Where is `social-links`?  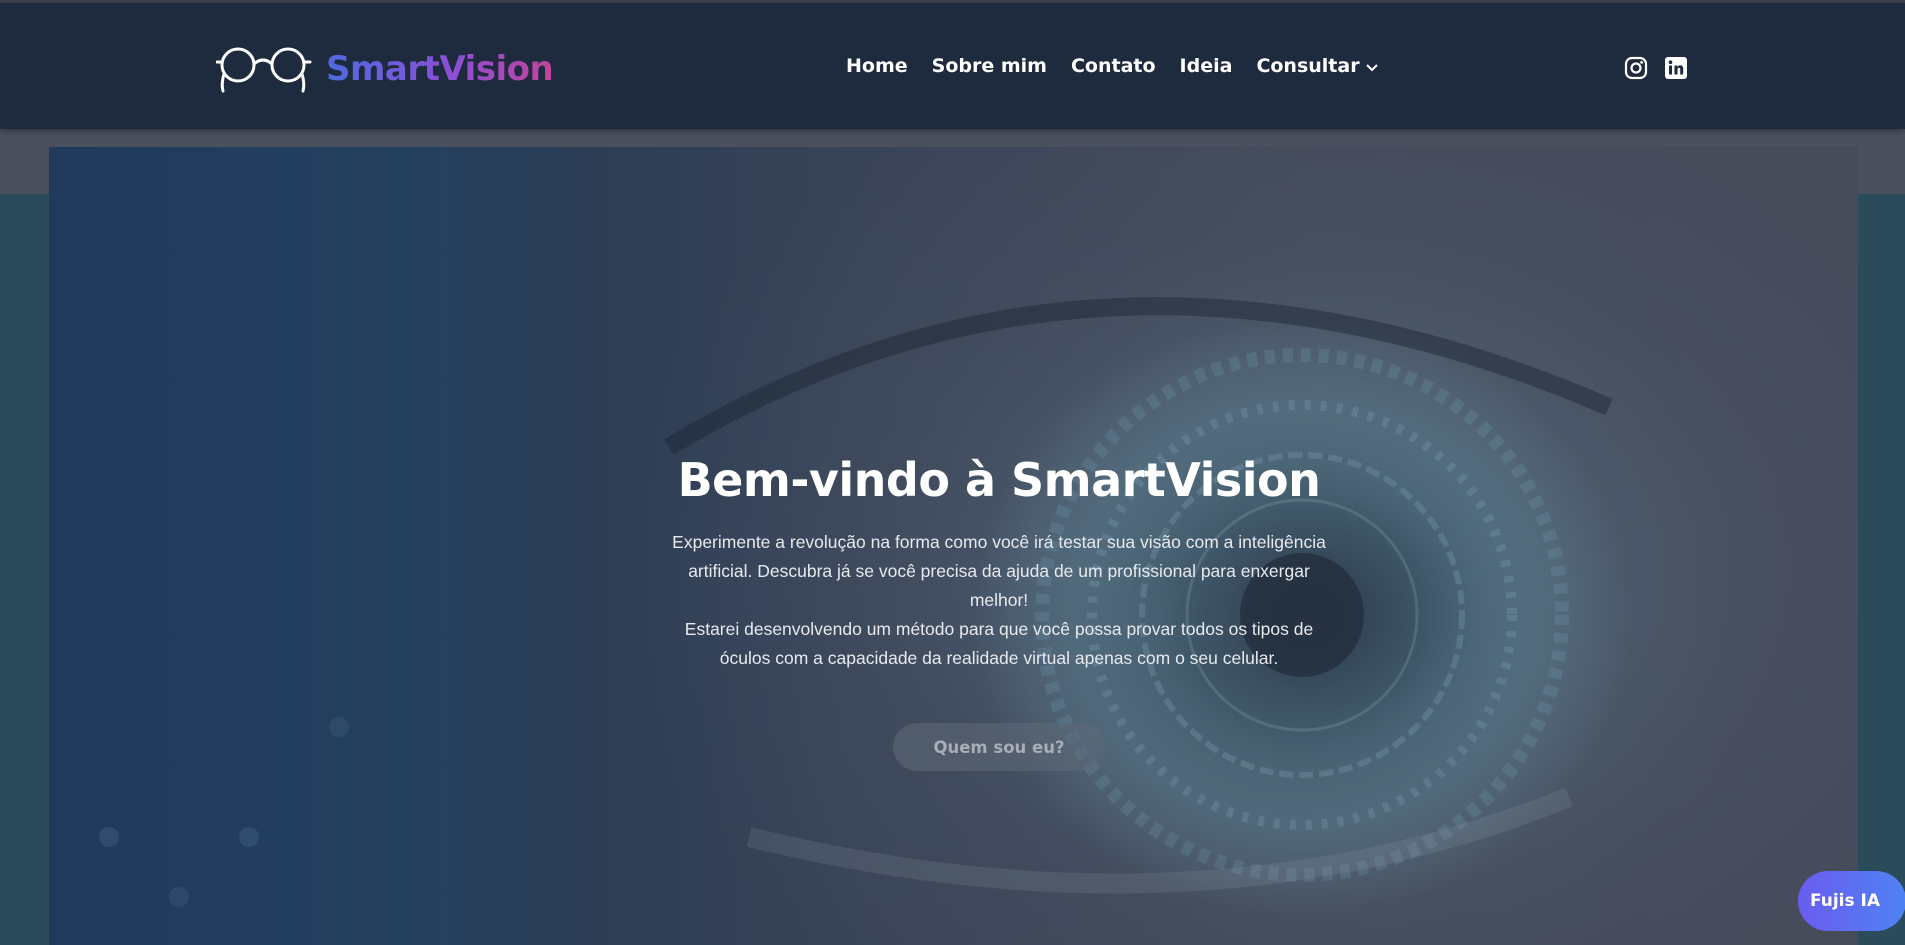
social-links is located at coordinates (1656, 68).